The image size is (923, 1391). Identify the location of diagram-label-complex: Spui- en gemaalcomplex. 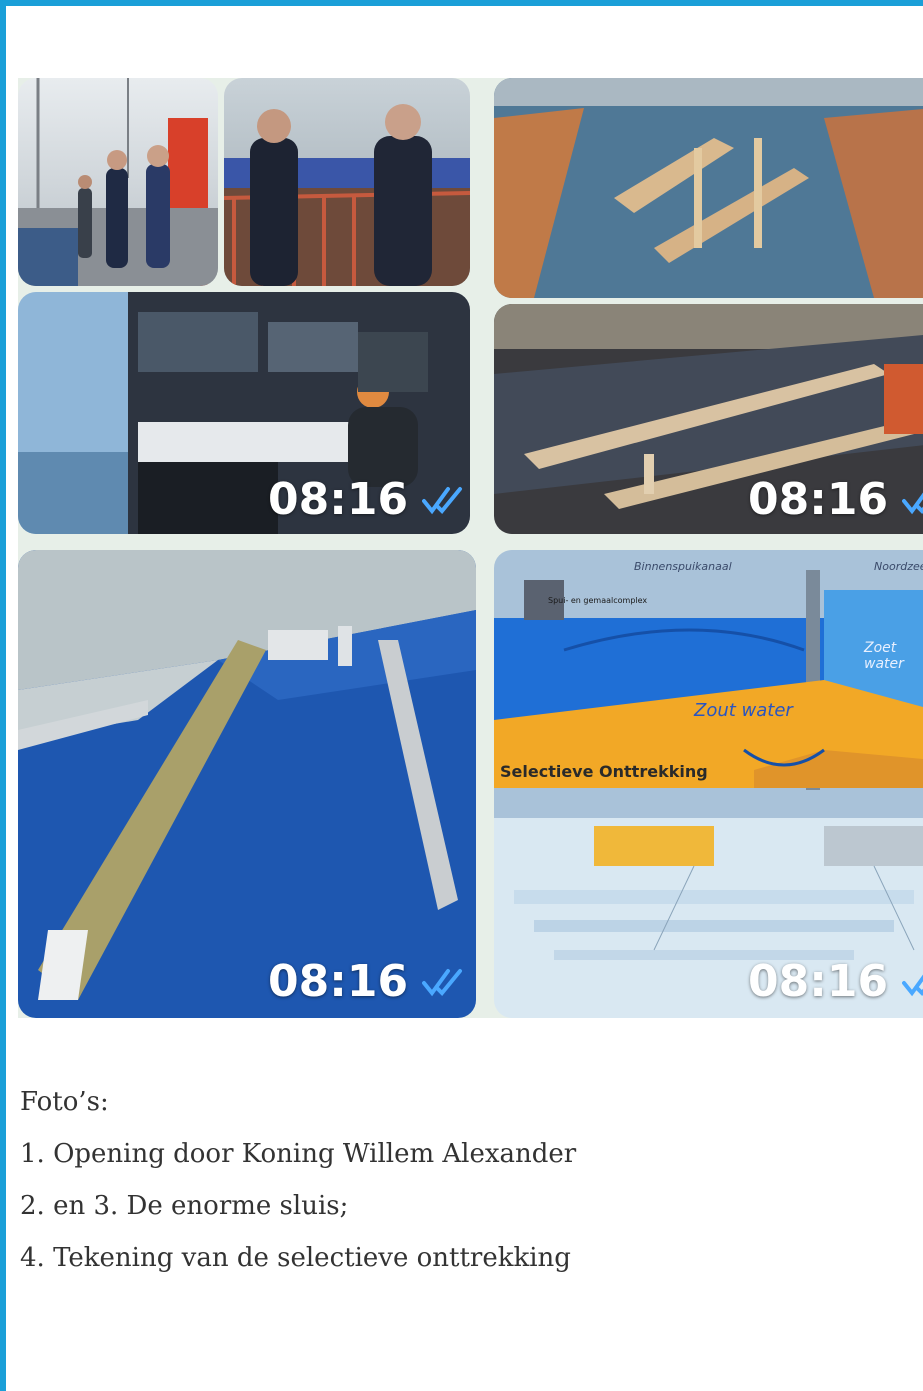
(598, 600).